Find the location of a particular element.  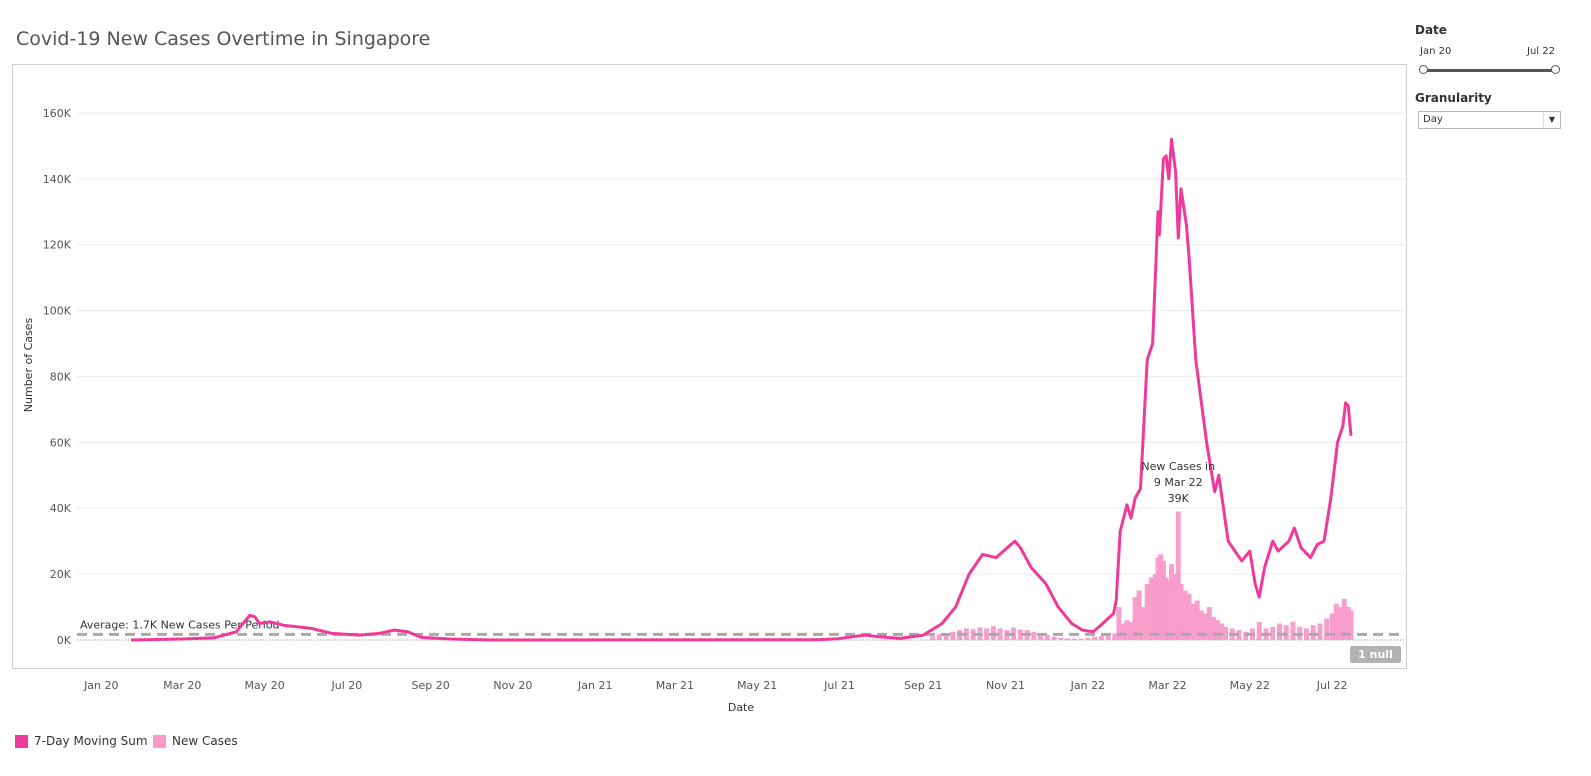

date-range-start-handle is located at coordinates (1423, 69).